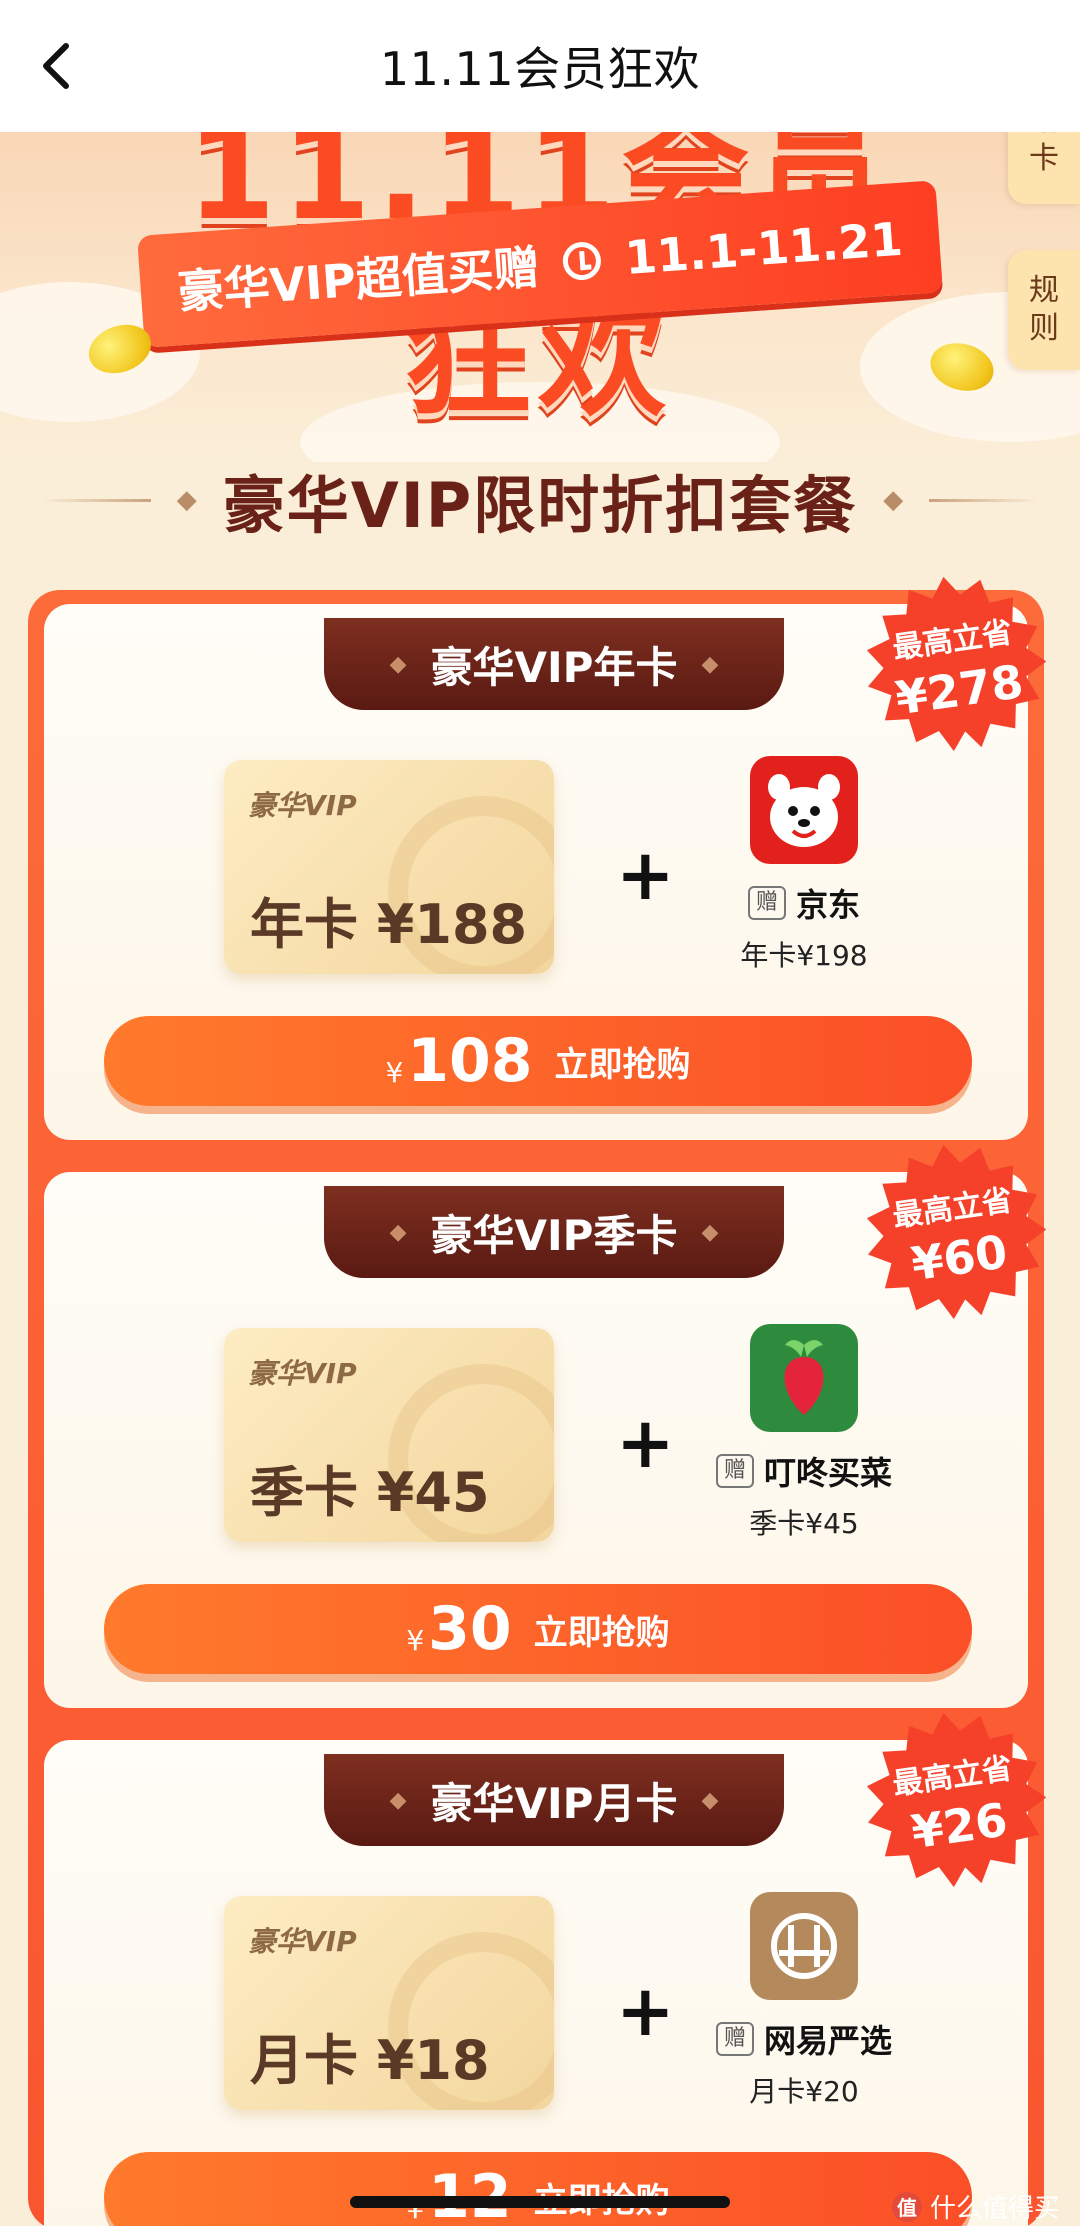 The image size is (1080, 2226). What do you see at coordinates (554, 1803) in the screenshot?
I see `package-name: 豪华VIP月卡` at bounding box center [554, 1803].